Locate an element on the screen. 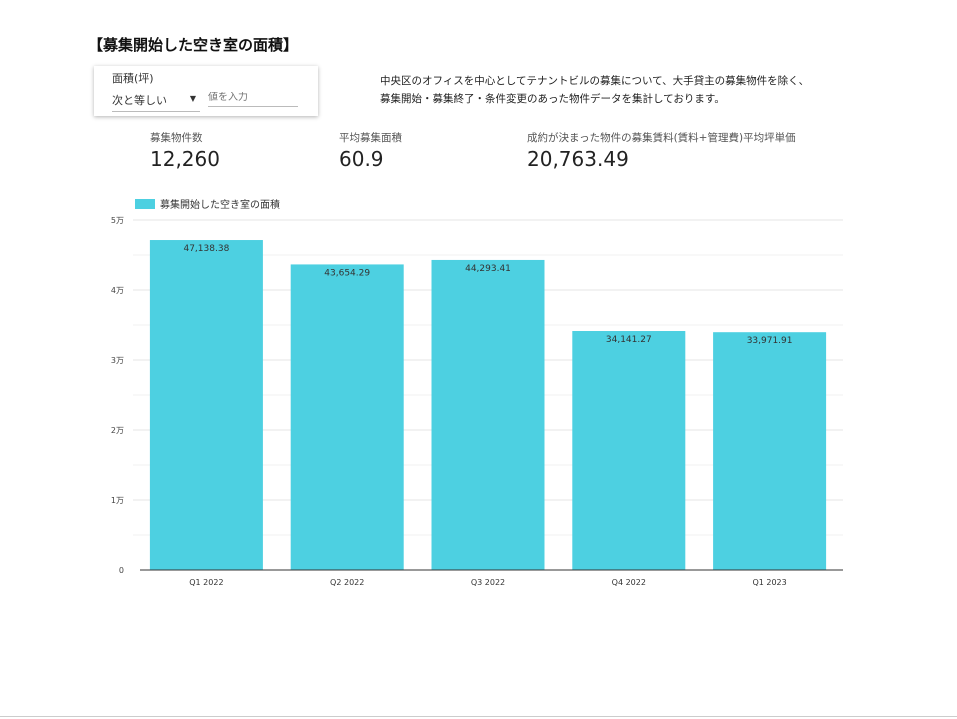 The width and height of the screenshot is (957, 719). y-tick-label: 4万 is located at coordinates (117, 290).